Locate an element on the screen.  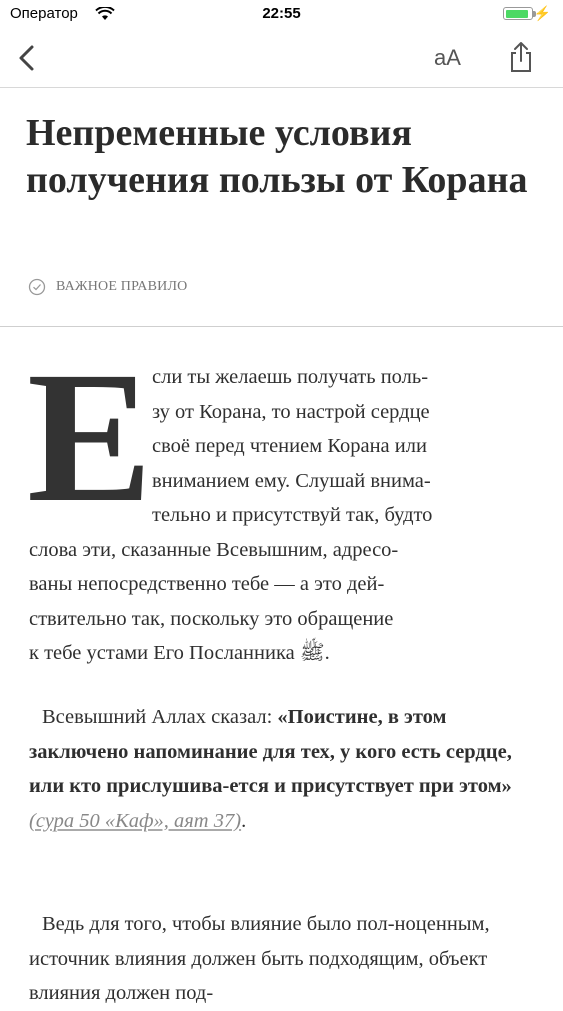
paragraph-line: слова эти, сказанные Всевышним, адресо- is located at coordinates (214, 549).